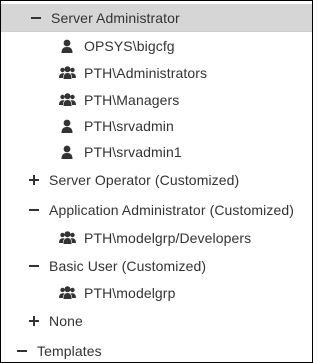 The height and width of the screenshot is (363, 320). Describe the element at coordinates (129, 125) in the screenshot. I see `tree-leaf-label: PTH\srvadmin` at that location.